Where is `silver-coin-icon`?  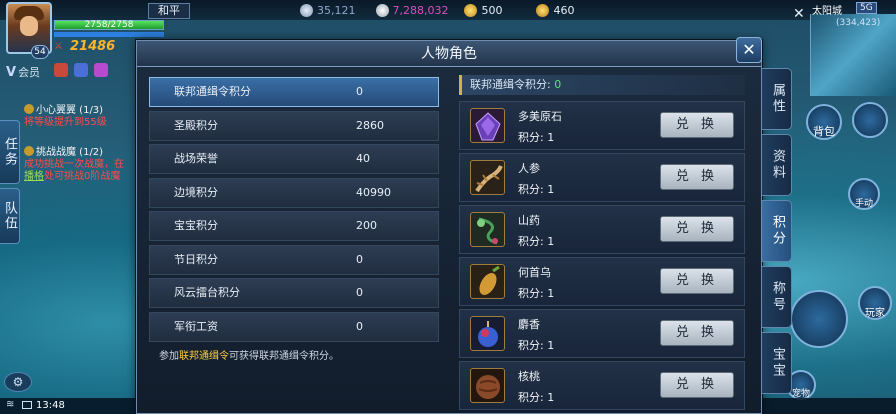
silver-coin-icon is located at coordinates (306, 10).